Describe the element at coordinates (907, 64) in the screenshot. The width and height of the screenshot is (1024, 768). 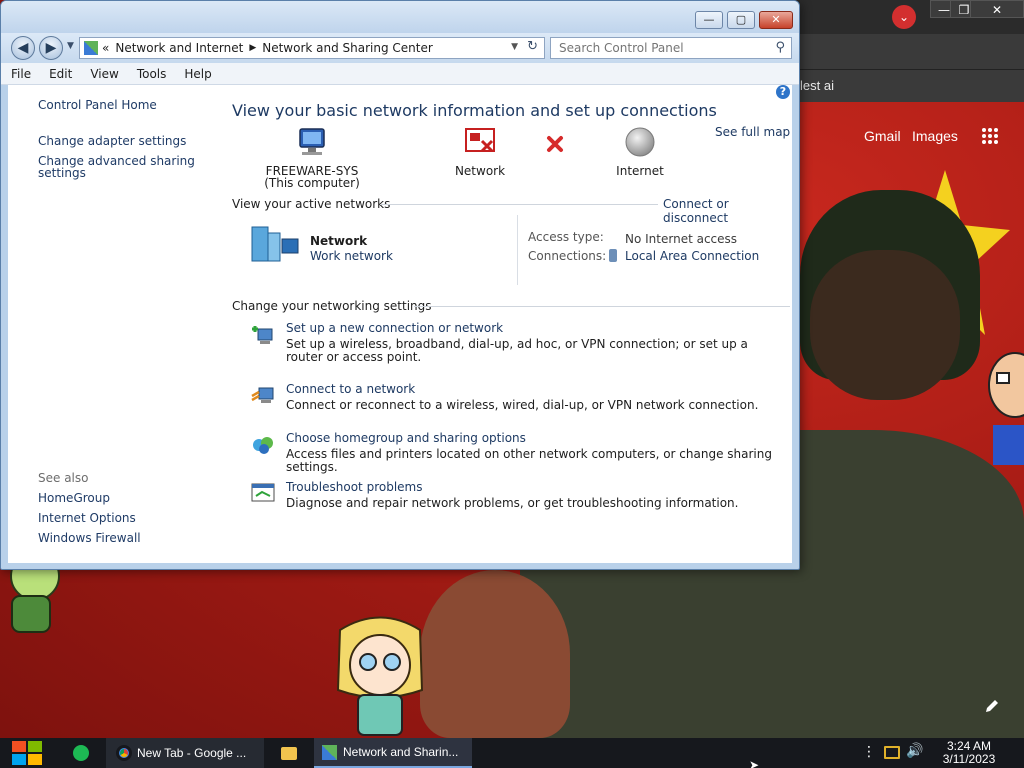
I see `chrome-toolbar: ⋮` at that location.